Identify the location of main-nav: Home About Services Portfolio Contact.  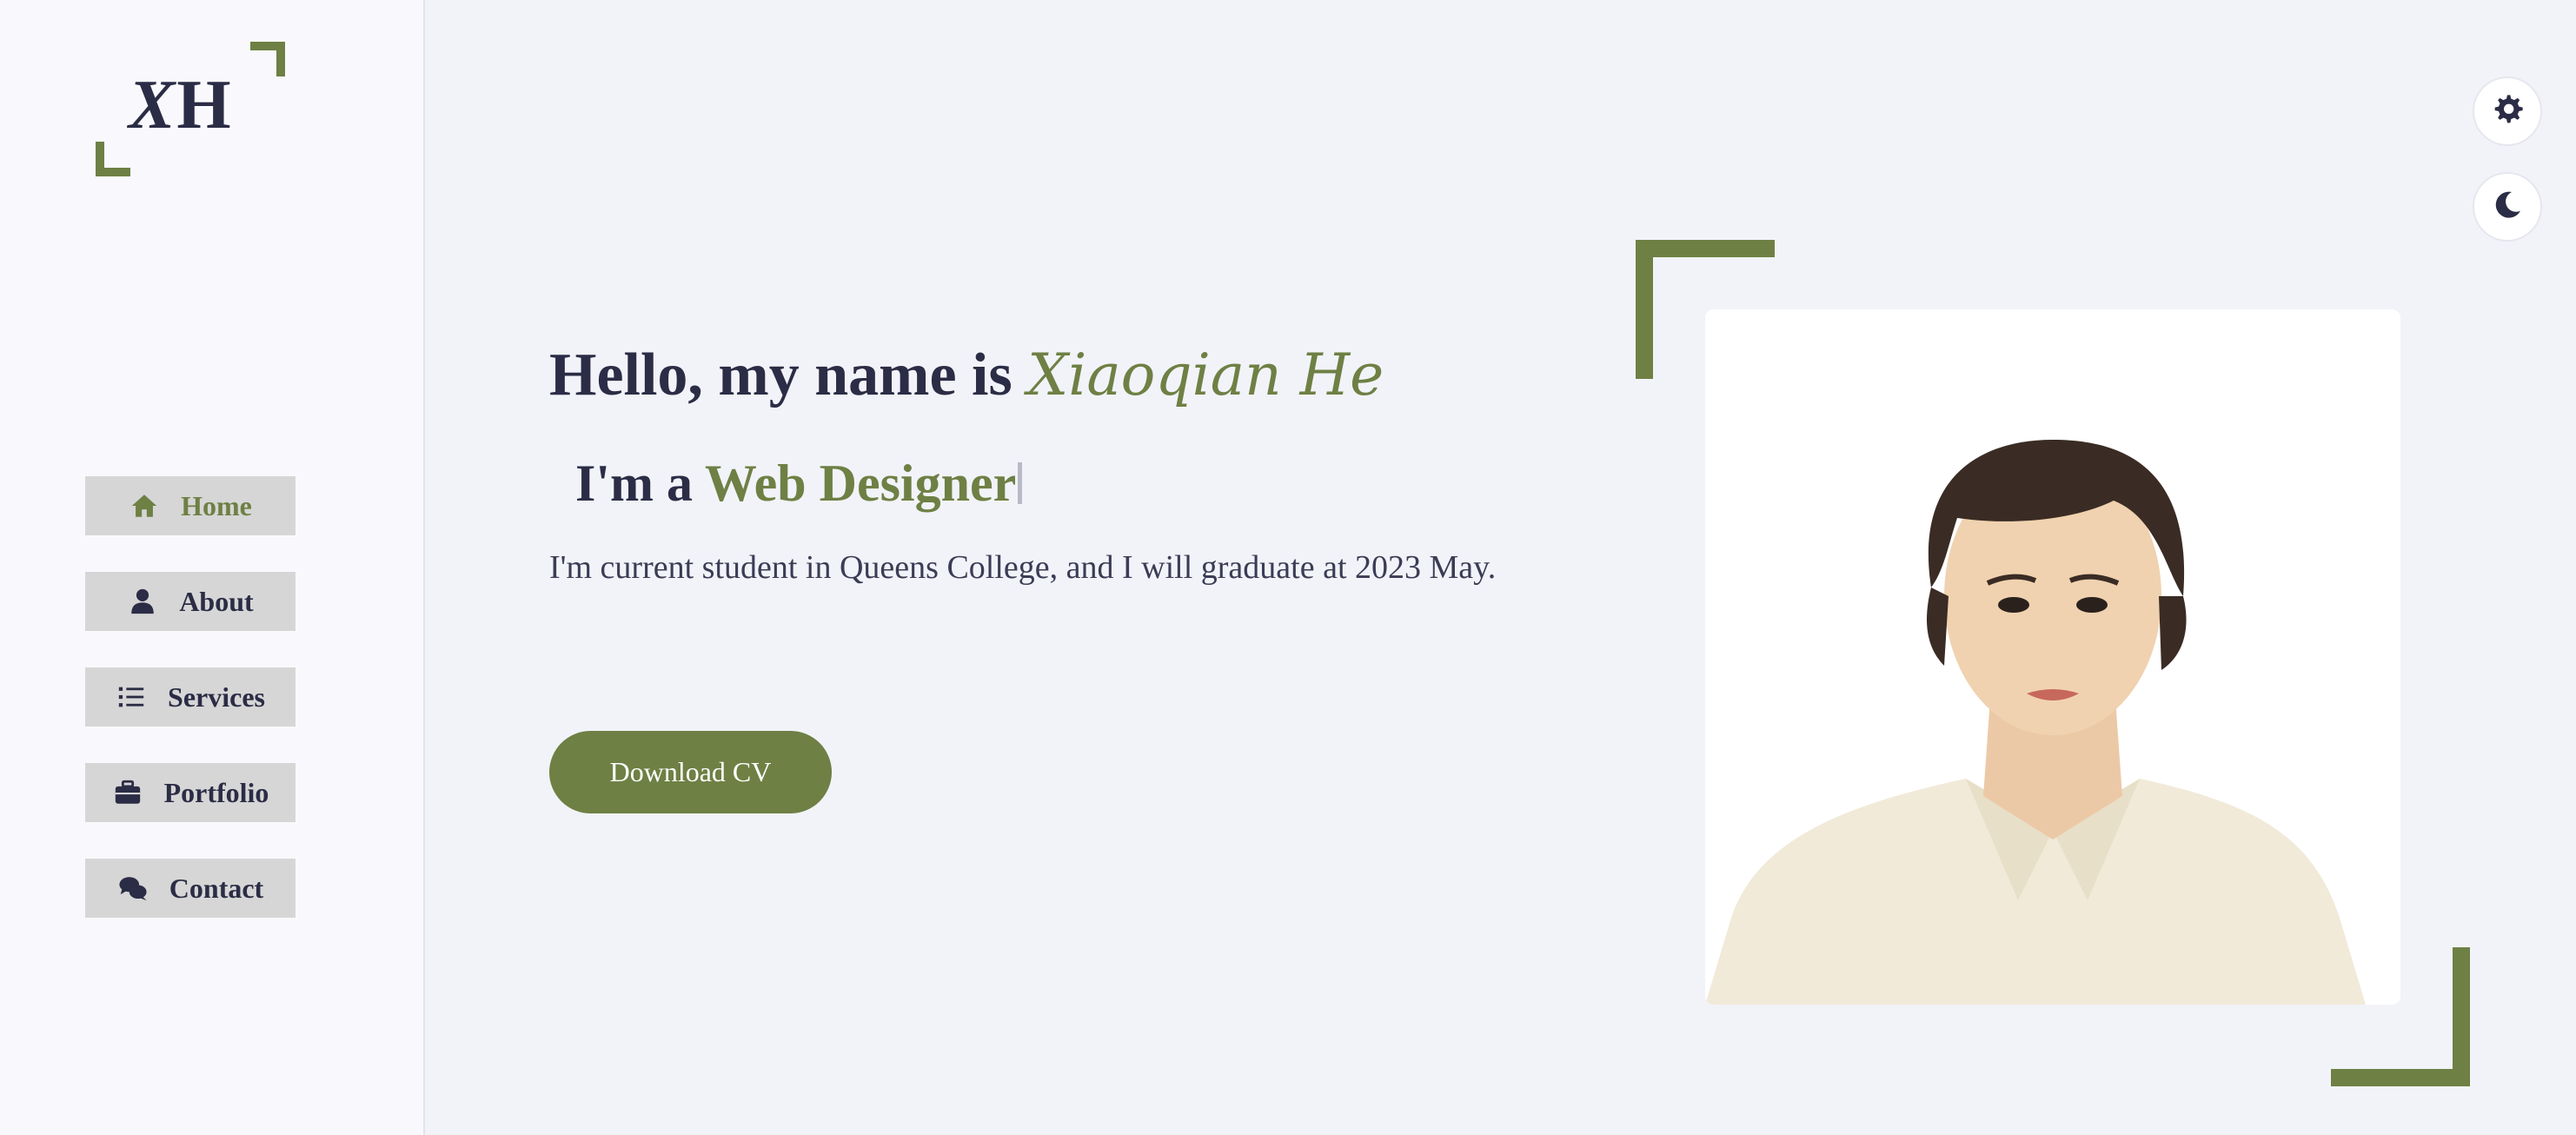
(190, 715).